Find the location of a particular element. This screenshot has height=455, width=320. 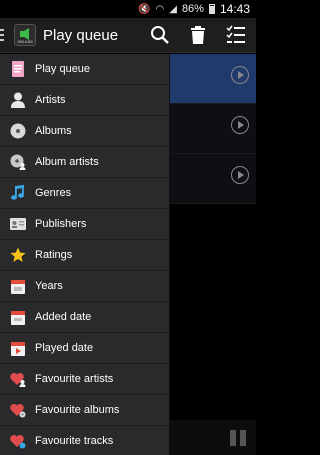

drawer-item-genres: Genres is located at coordinates (84, 193).